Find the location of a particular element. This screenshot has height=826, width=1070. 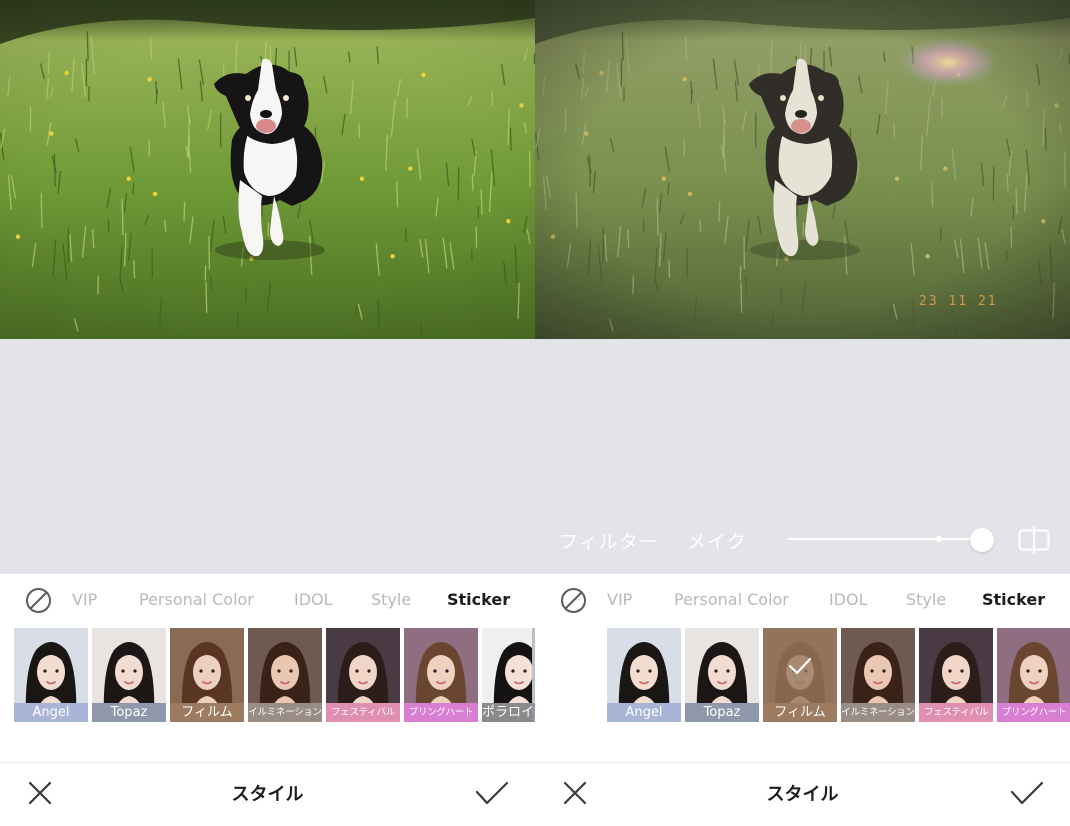

tab-filter: フィルター is located at coordinates (609, 540).